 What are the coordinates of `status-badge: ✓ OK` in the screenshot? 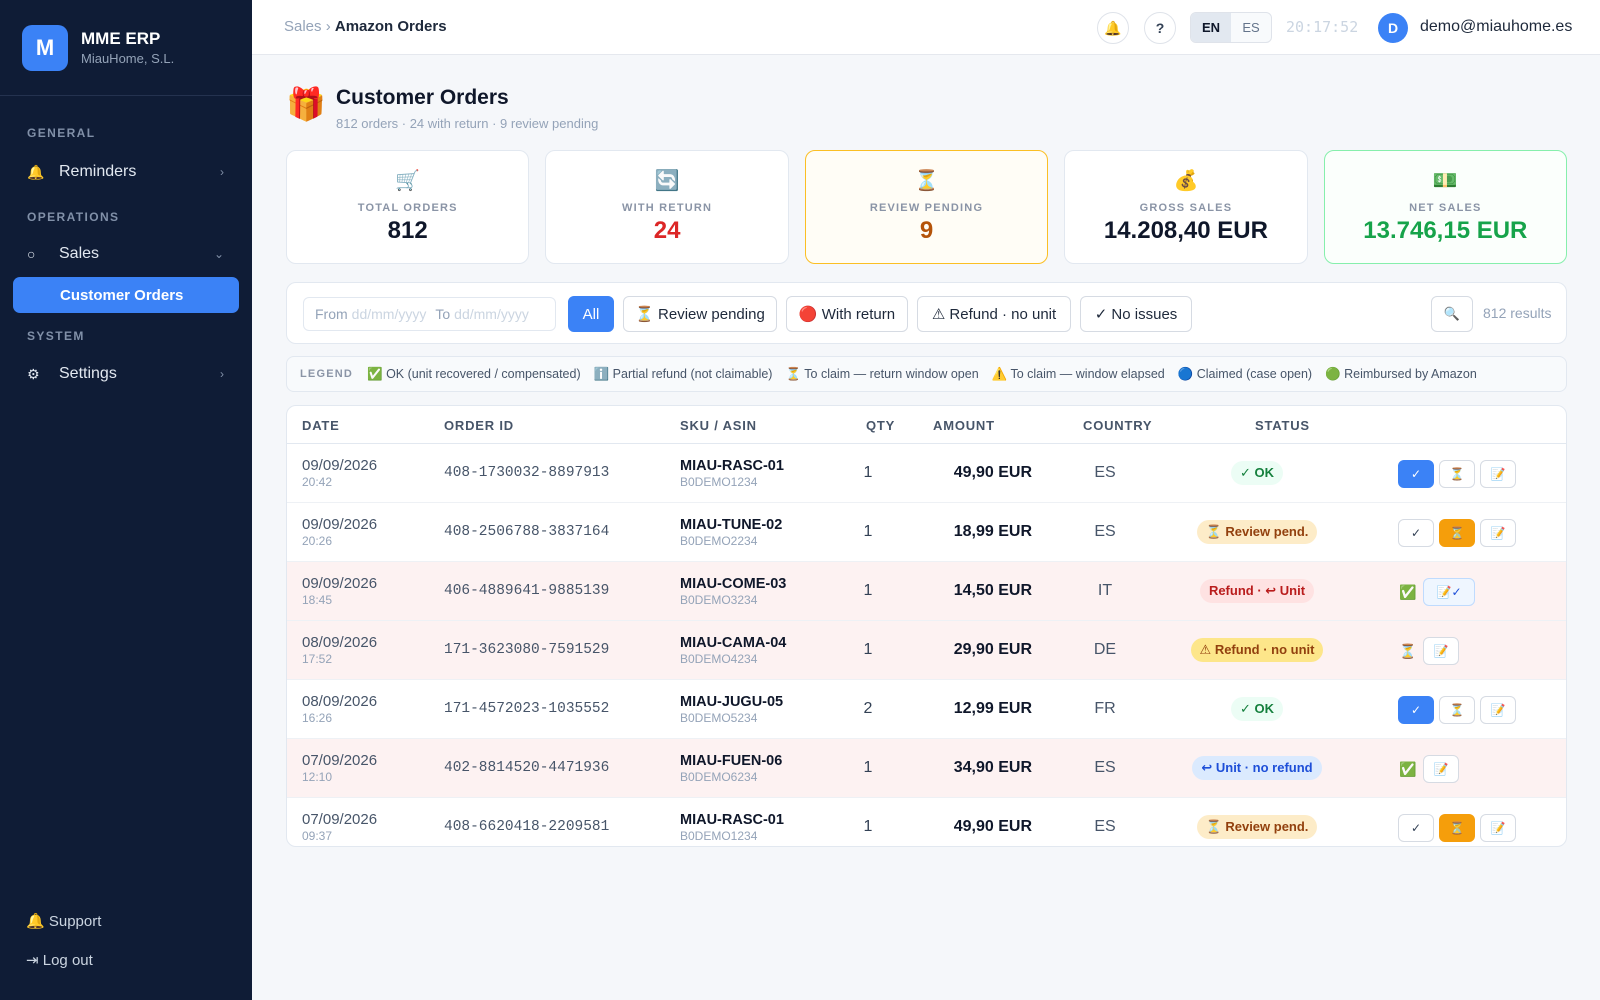 It's located at (1256, 709).